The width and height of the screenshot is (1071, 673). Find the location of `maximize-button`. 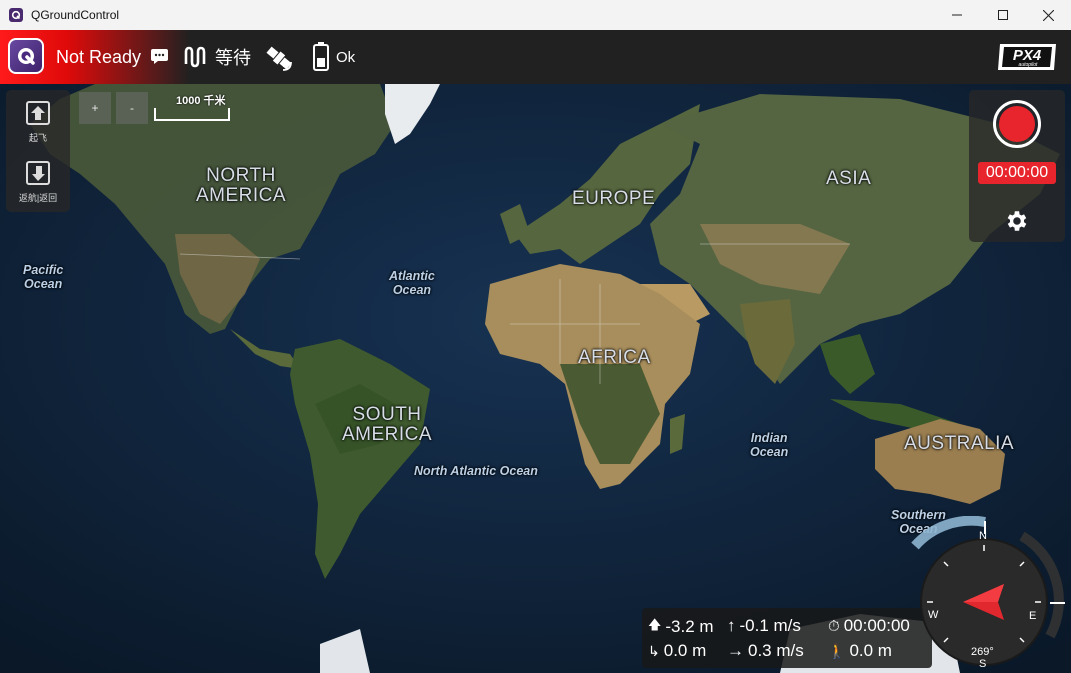

maximize-button is located at coordinates (1003, 15).